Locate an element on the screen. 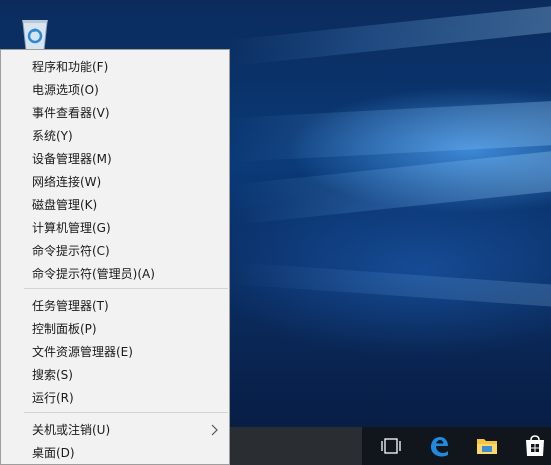 Image resolution: width=551 pixels, height=465 pixels. menu-item-label: 搜索(S) is located at coordinates (52, 375).